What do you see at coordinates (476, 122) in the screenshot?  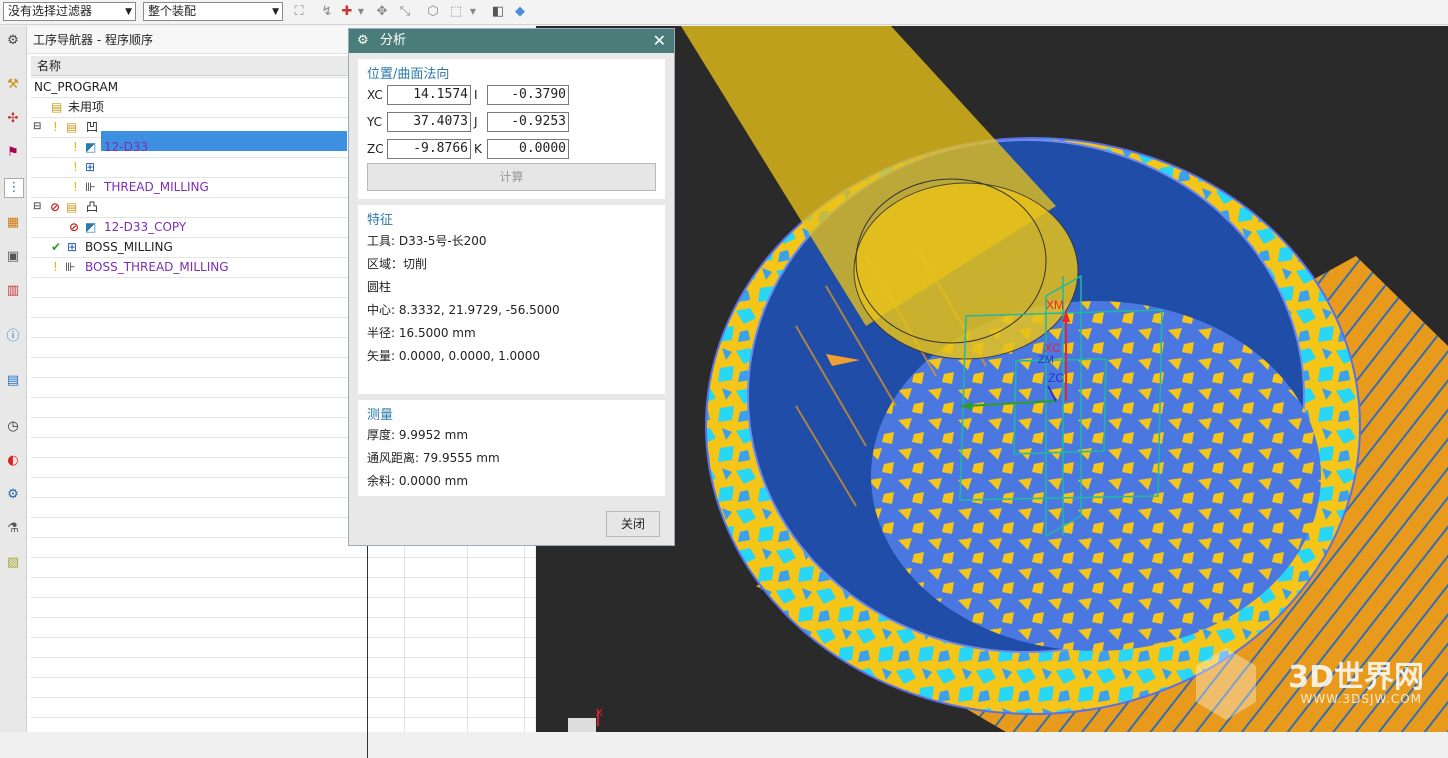 I see `j-label: J` at bounding box center [476, 122].